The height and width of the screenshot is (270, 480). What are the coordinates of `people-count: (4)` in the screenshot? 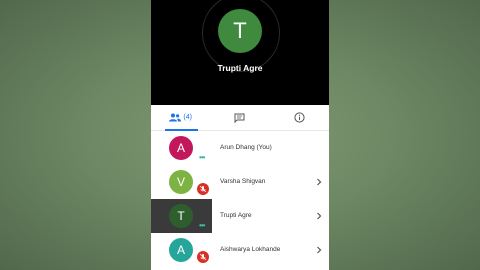 It's located at (187, 117).